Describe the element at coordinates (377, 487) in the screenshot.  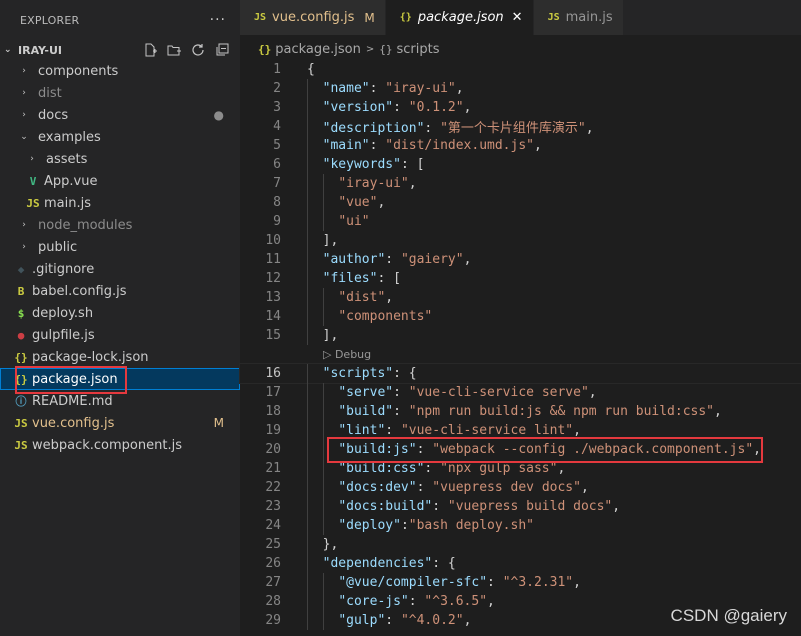
I see `json-key: "docs:dev"` at that location.